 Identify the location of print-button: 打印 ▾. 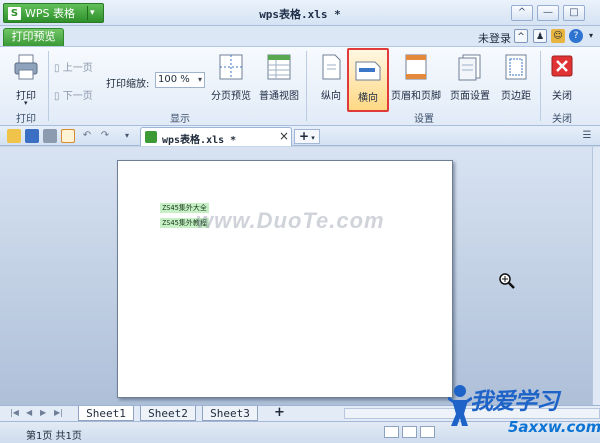
(26, 79).